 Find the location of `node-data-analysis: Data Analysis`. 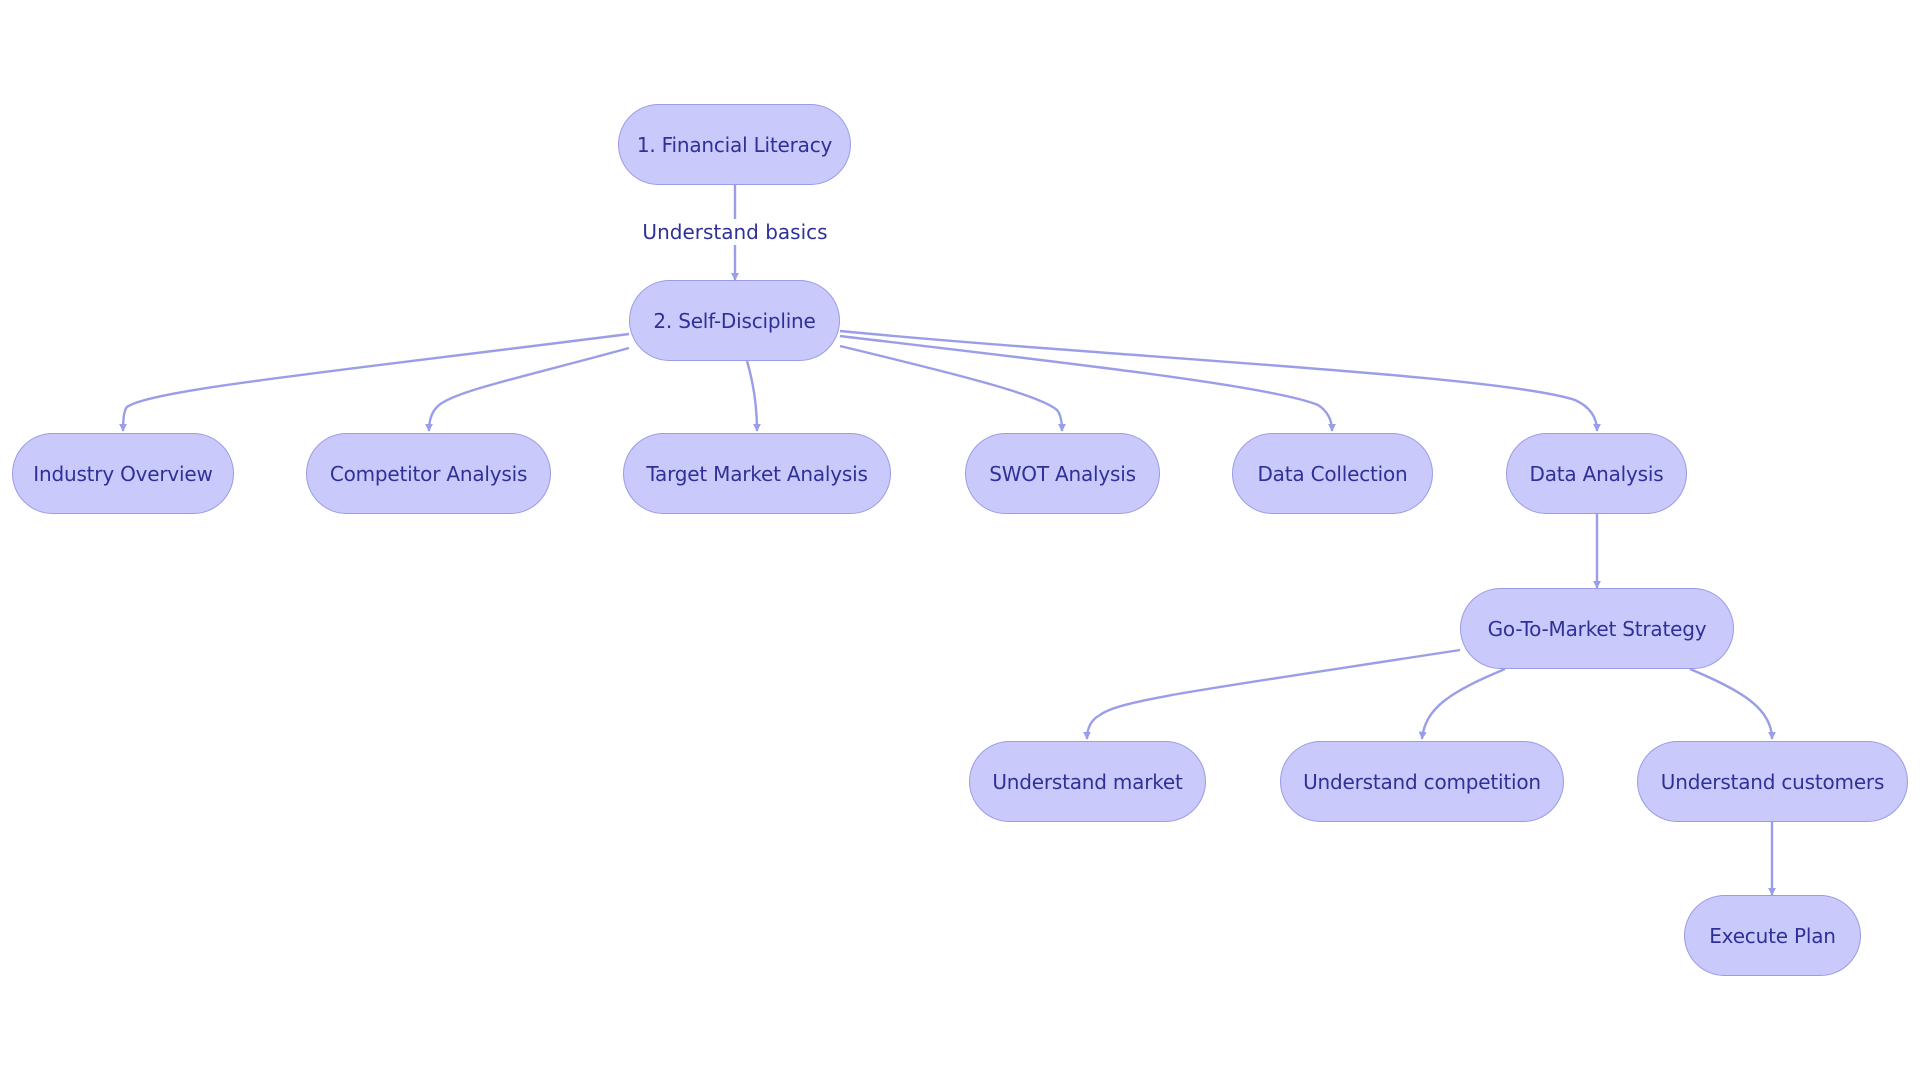

node-data-analysis: Data Analysis is located at coordinates (1596, 473).